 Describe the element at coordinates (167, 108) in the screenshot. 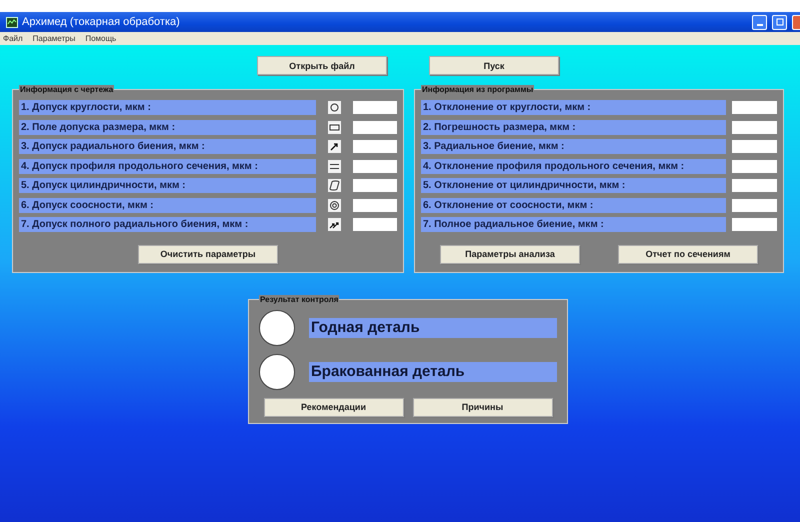

I see `parameter-label: 1. Допуск круглости, мкм :` at that location.